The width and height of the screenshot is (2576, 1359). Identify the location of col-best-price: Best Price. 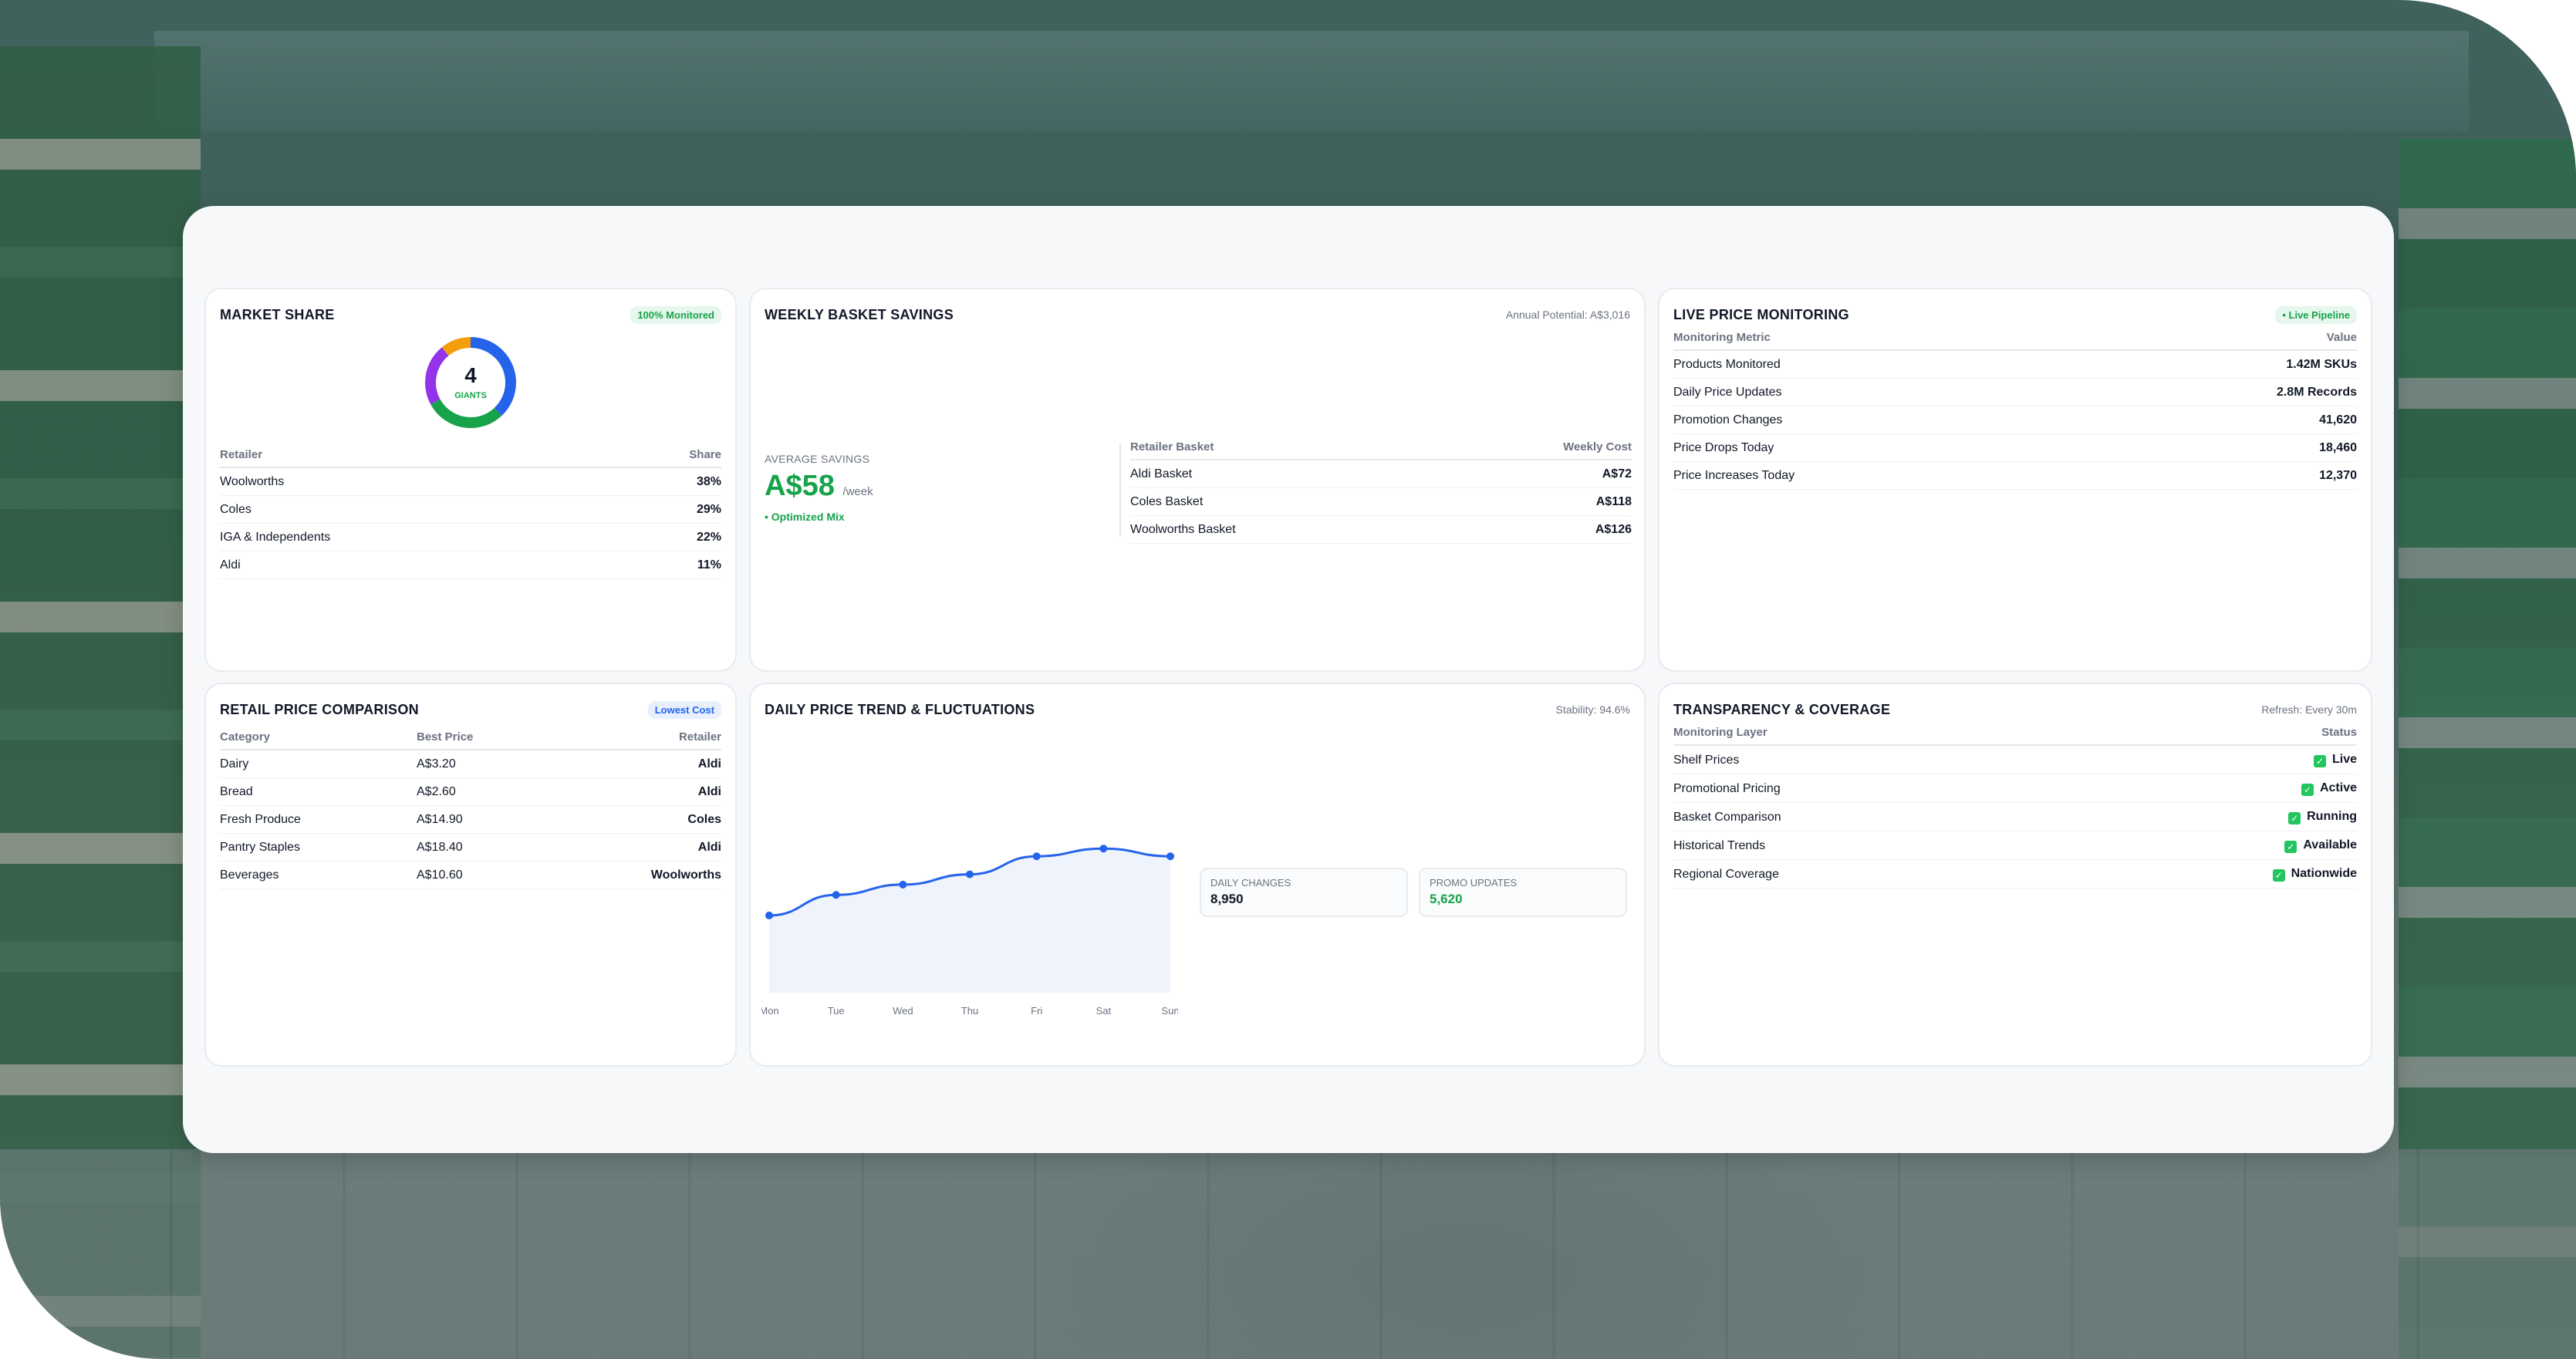
(485, 738).